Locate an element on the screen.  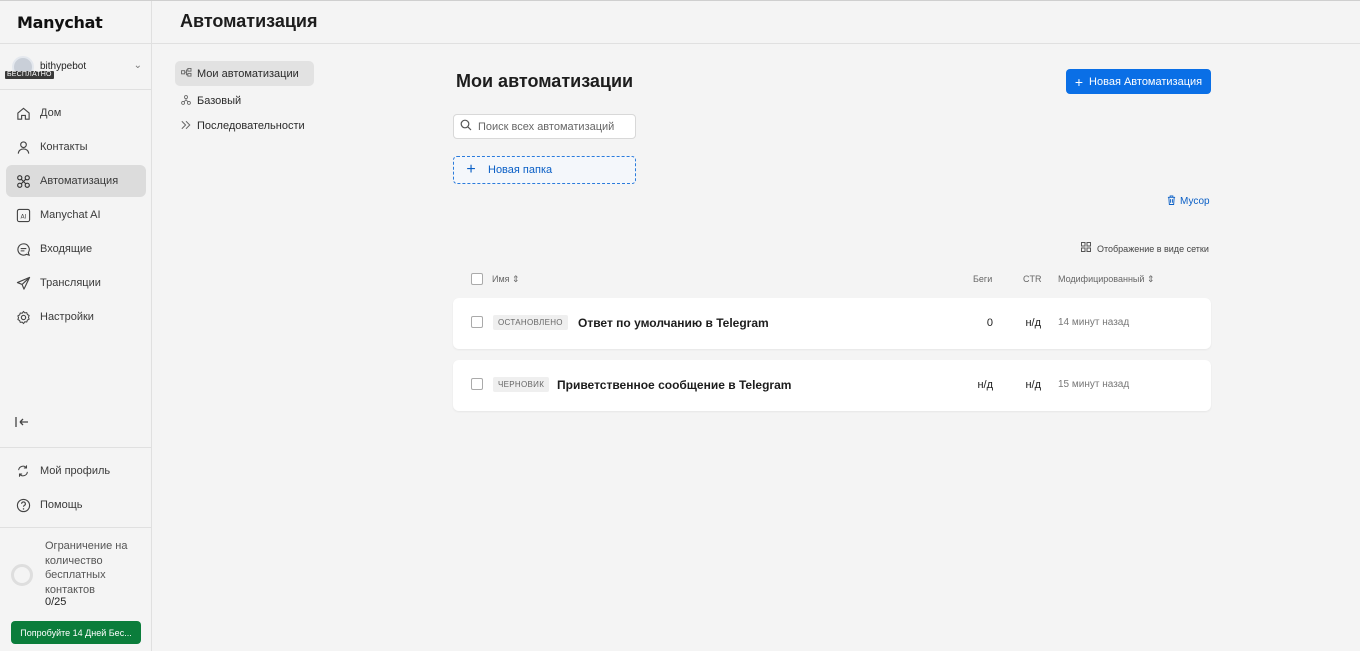
automation-name: Приветственное сообщение в Telegram is located at coordinates (674, 385).